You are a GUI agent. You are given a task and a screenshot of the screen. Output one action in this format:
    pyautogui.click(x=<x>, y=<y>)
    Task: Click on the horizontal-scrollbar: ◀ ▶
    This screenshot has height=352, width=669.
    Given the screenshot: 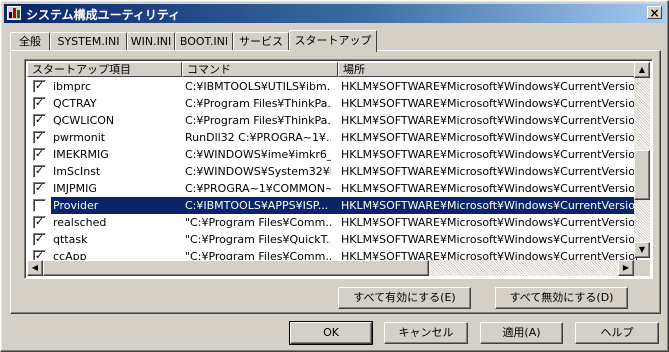 What is the action you would take?
    pyautogui.click(x=330, y=268)
    